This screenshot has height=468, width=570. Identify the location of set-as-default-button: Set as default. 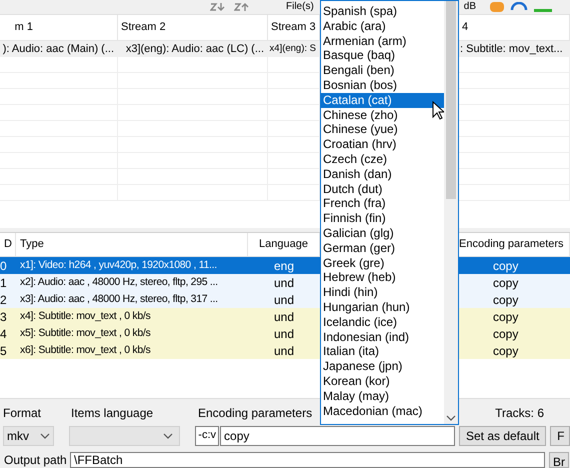
(502, 436).